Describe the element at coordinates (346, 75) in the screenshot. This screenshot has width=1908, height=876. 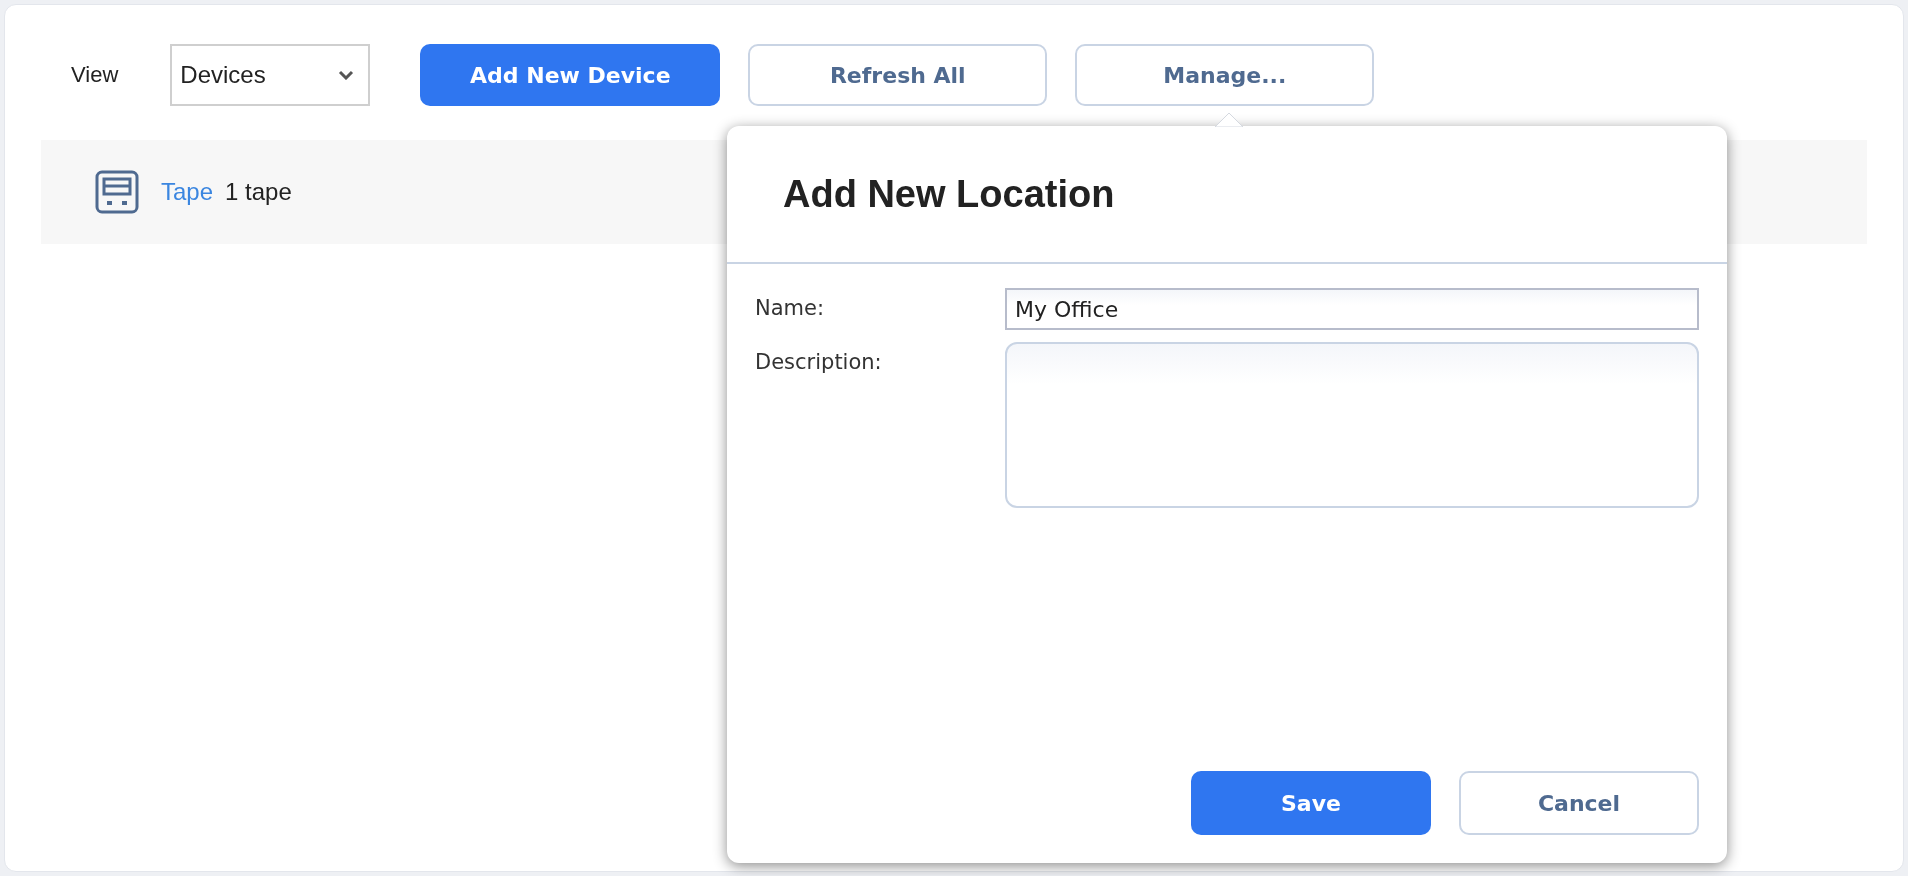
I see `chevron-down-icon` at that location.